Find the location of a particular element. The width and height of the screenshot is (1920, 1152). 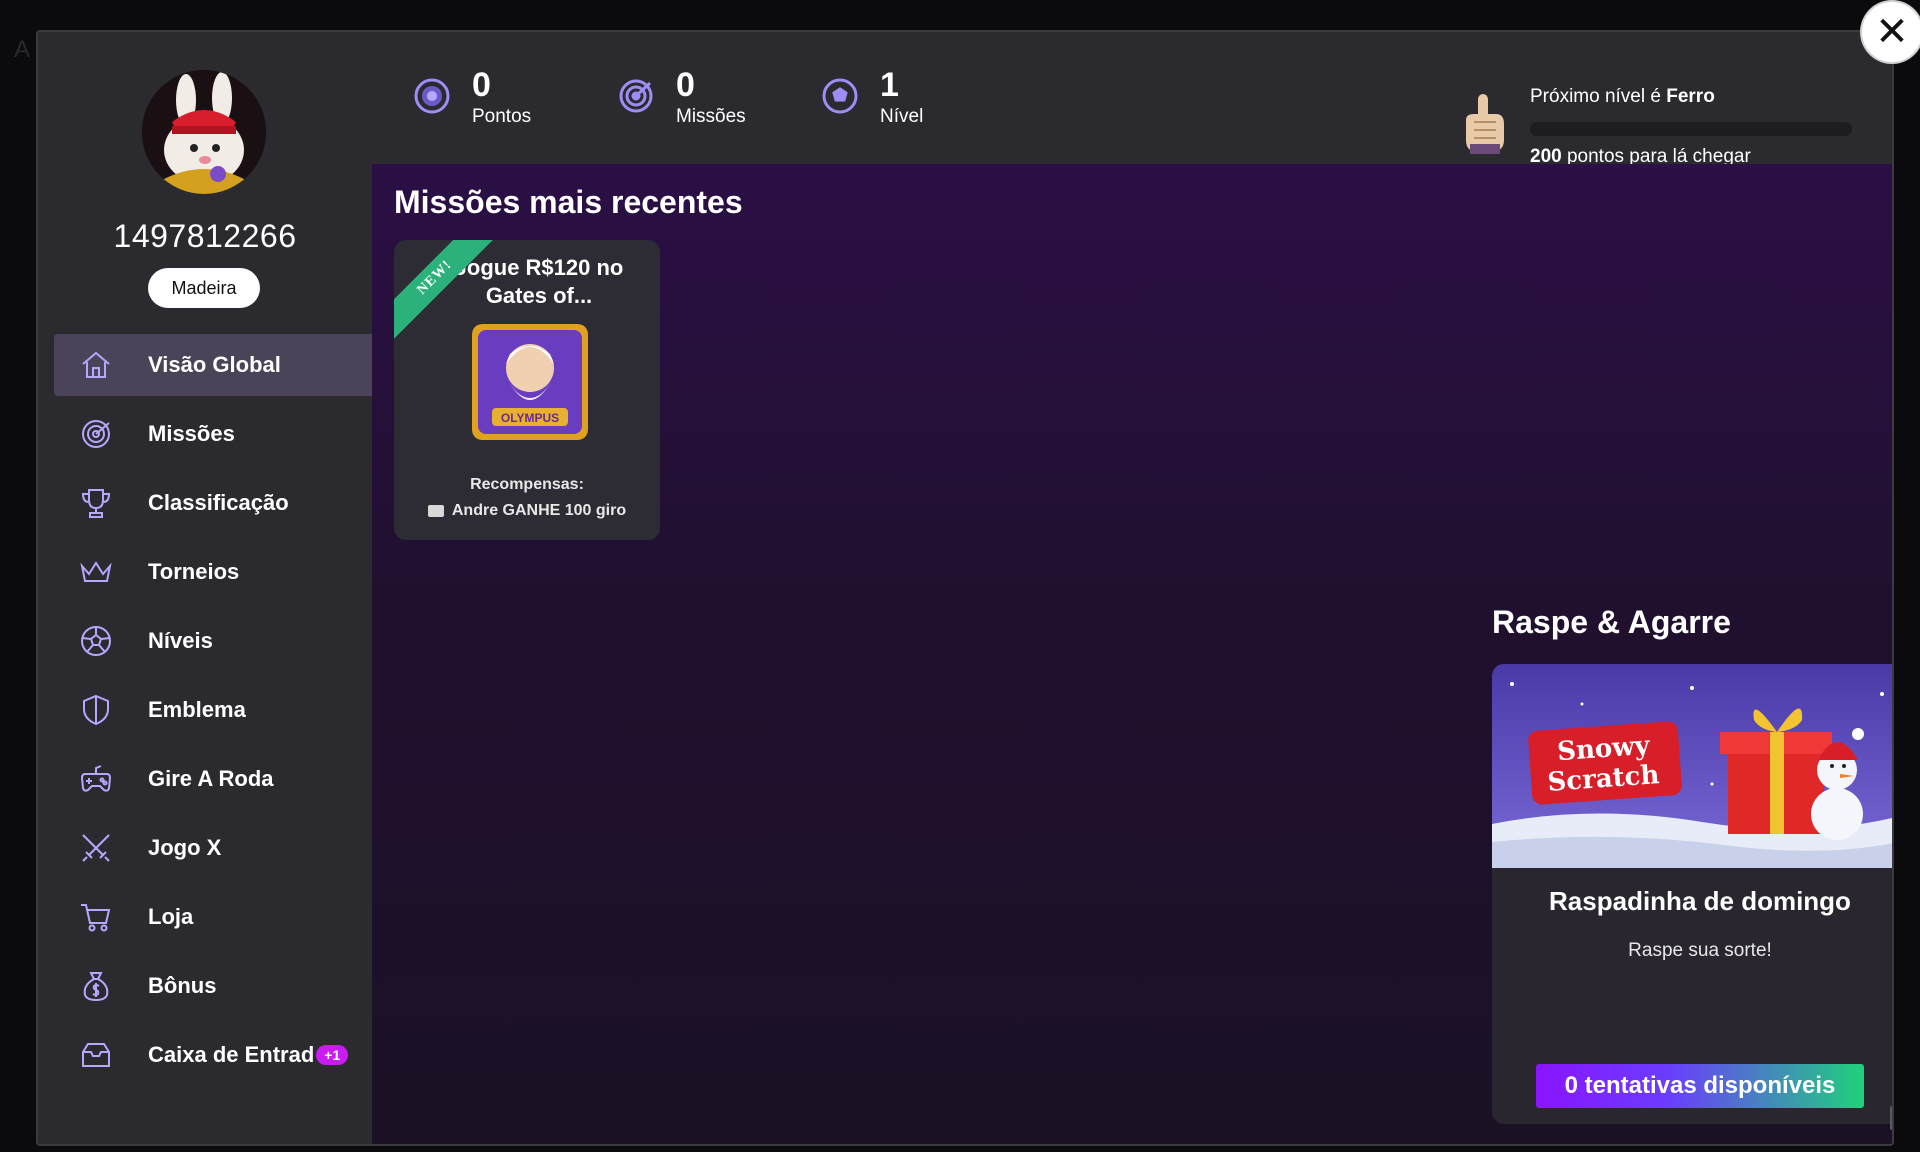

stat-level: 1 Nível is located at coordinates (871, 97).